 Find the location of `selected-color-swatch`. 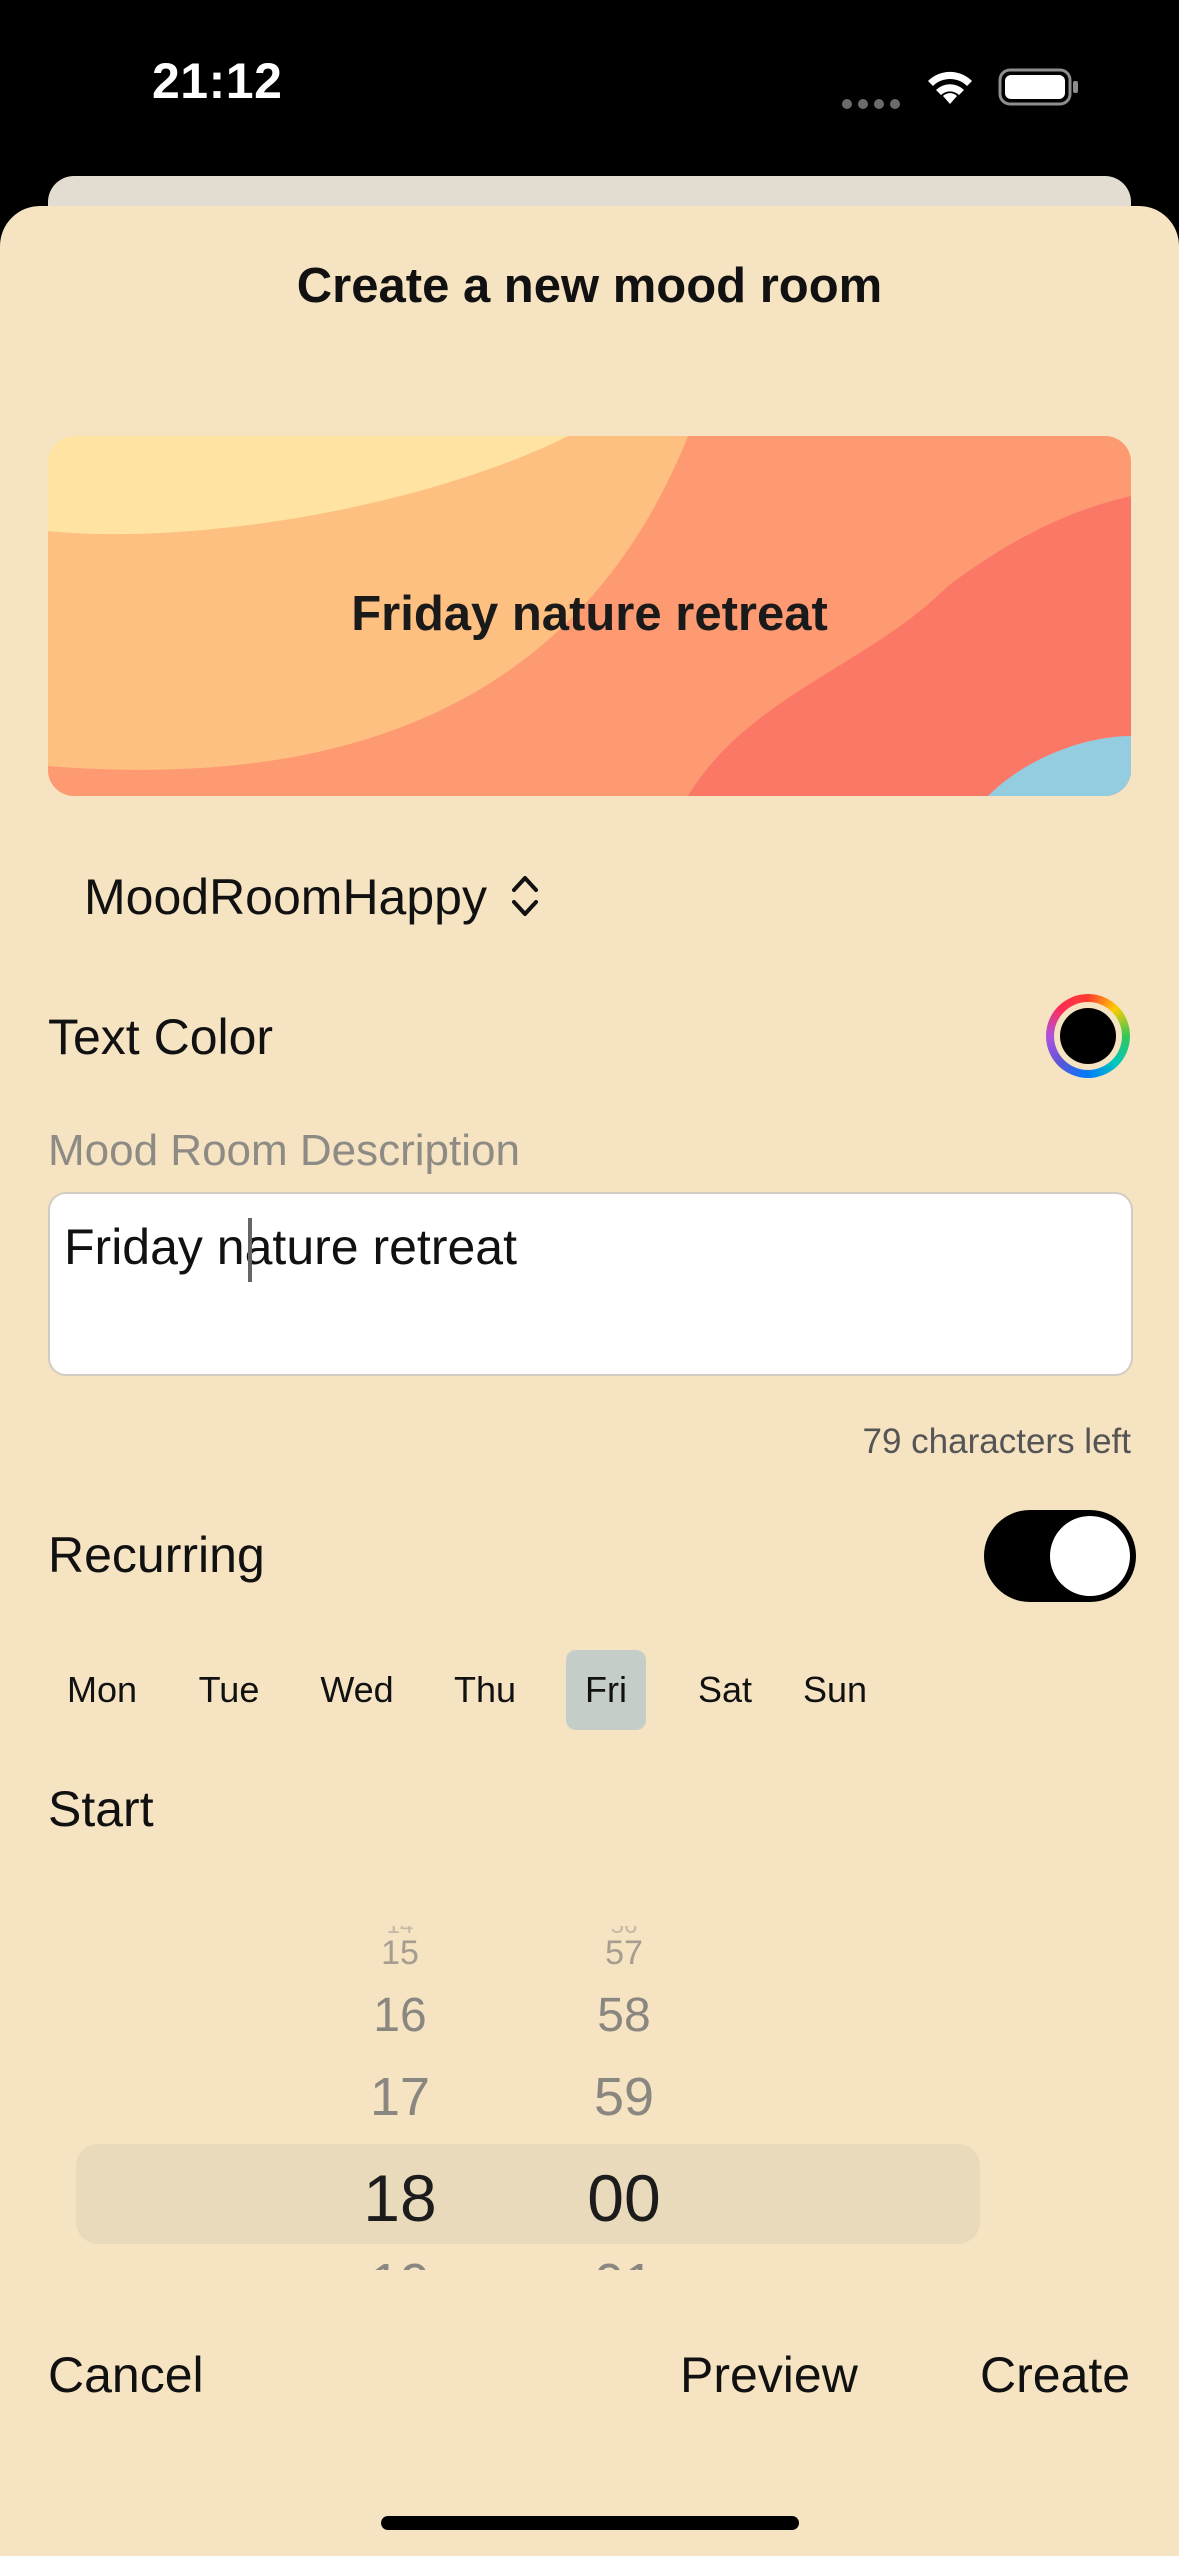

selected-color-swatch is located at coordinates (1088, 1036).